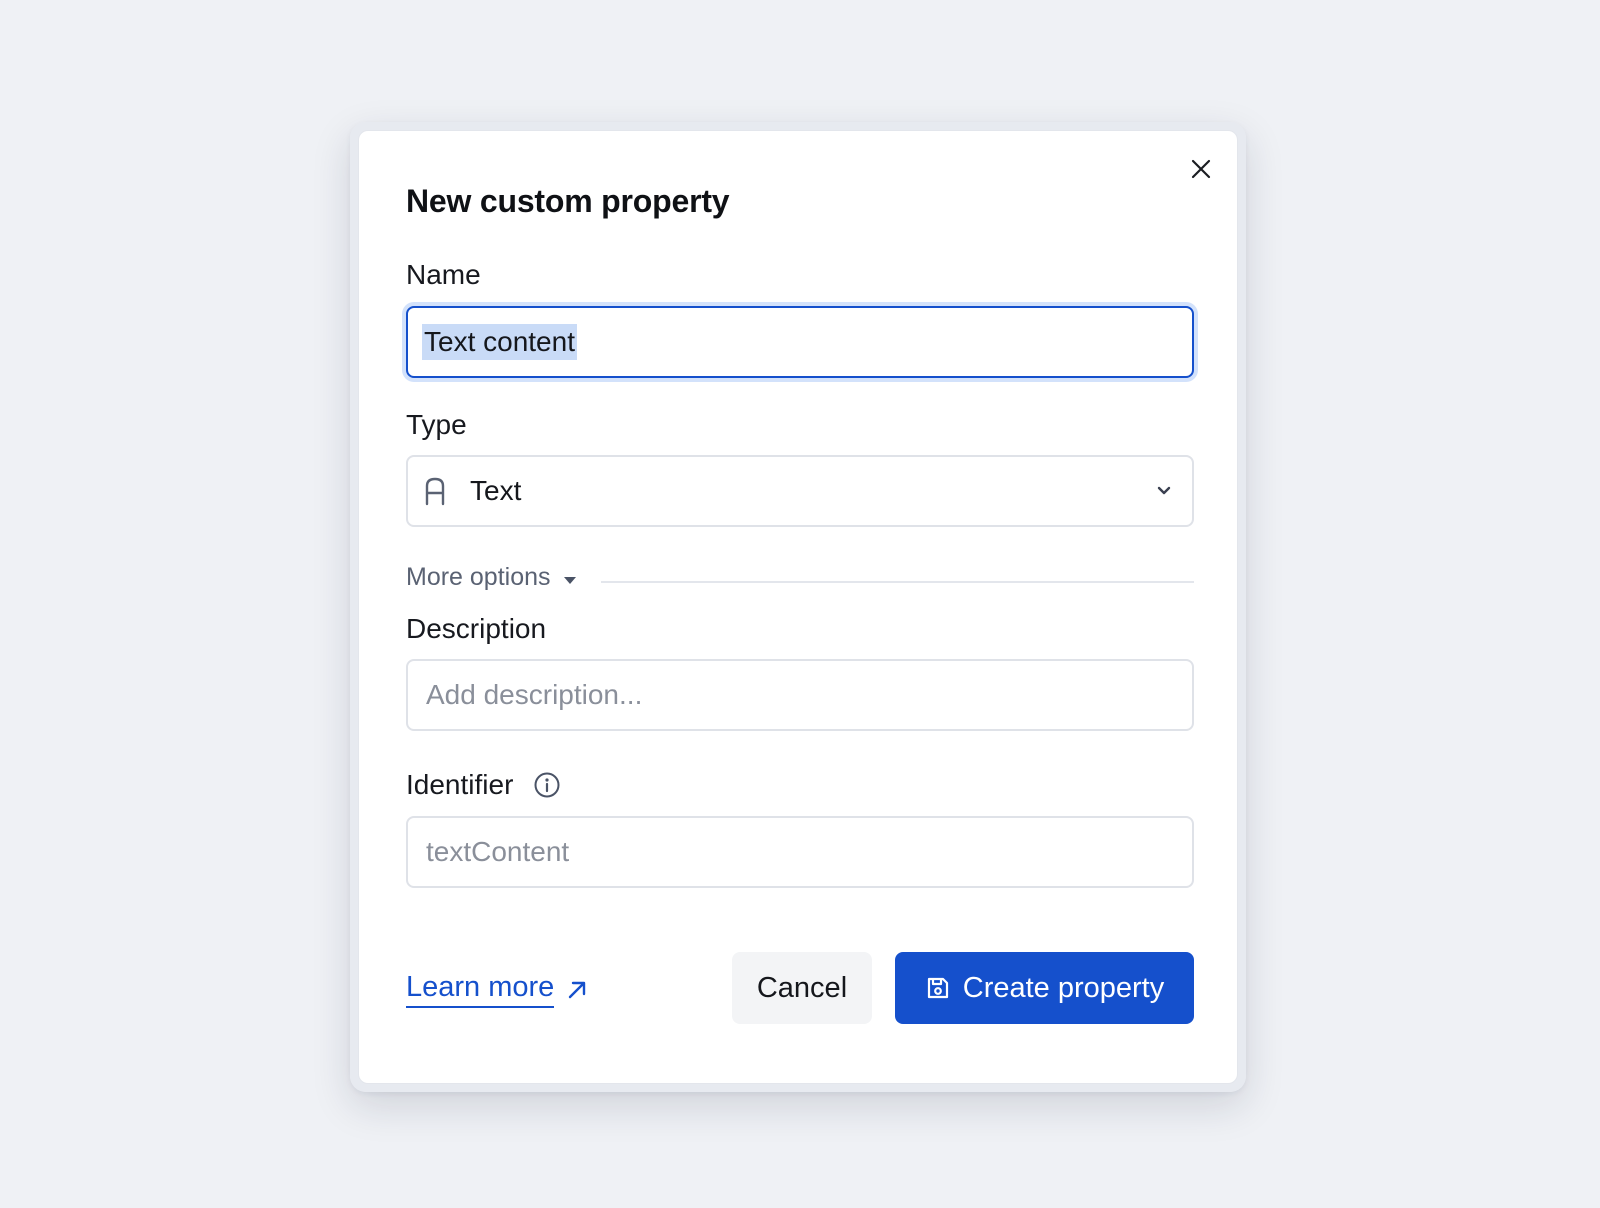  What do you see at coordinates (440, 491) in the screenshot?
I see `text-type-icon` at bounding box center [440, 491].